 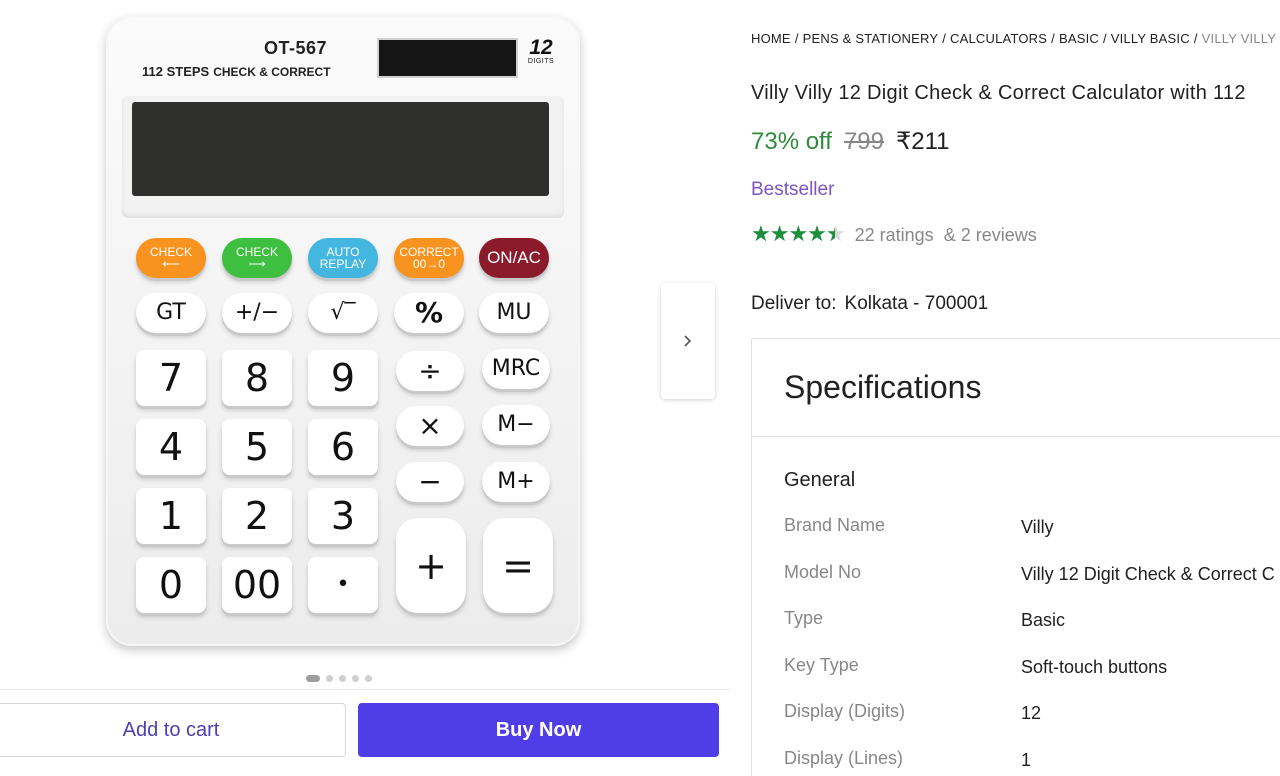 I want to click on key-mrc: MRC, so click(x=516, y=369).